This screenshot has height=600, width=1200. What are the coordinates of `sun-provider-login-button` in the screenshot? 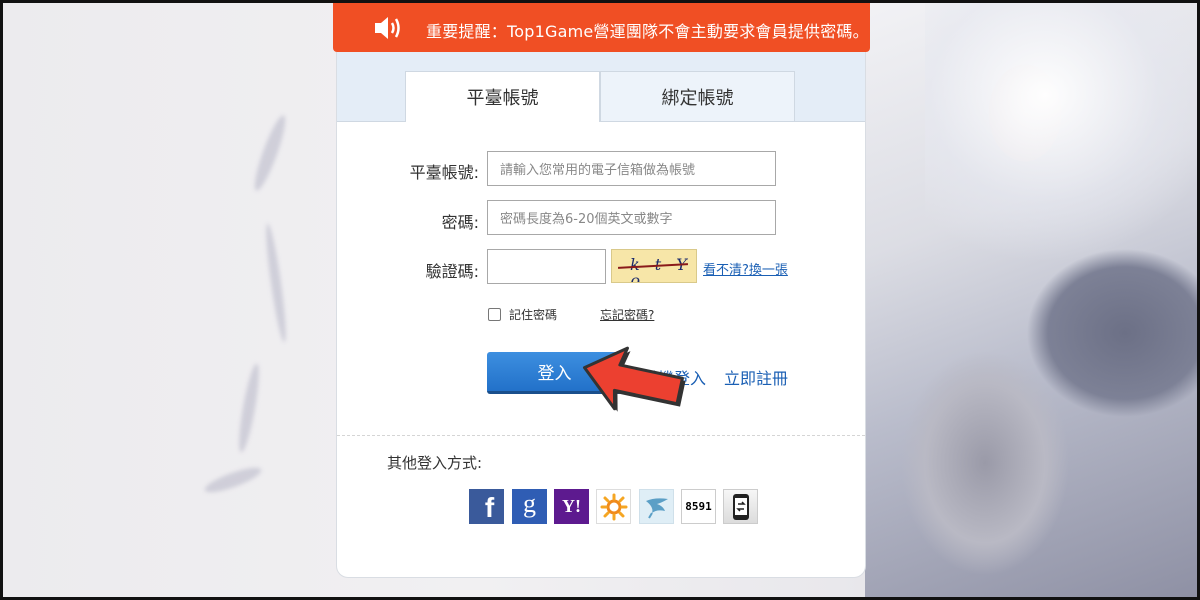 It's located at (613, 506).